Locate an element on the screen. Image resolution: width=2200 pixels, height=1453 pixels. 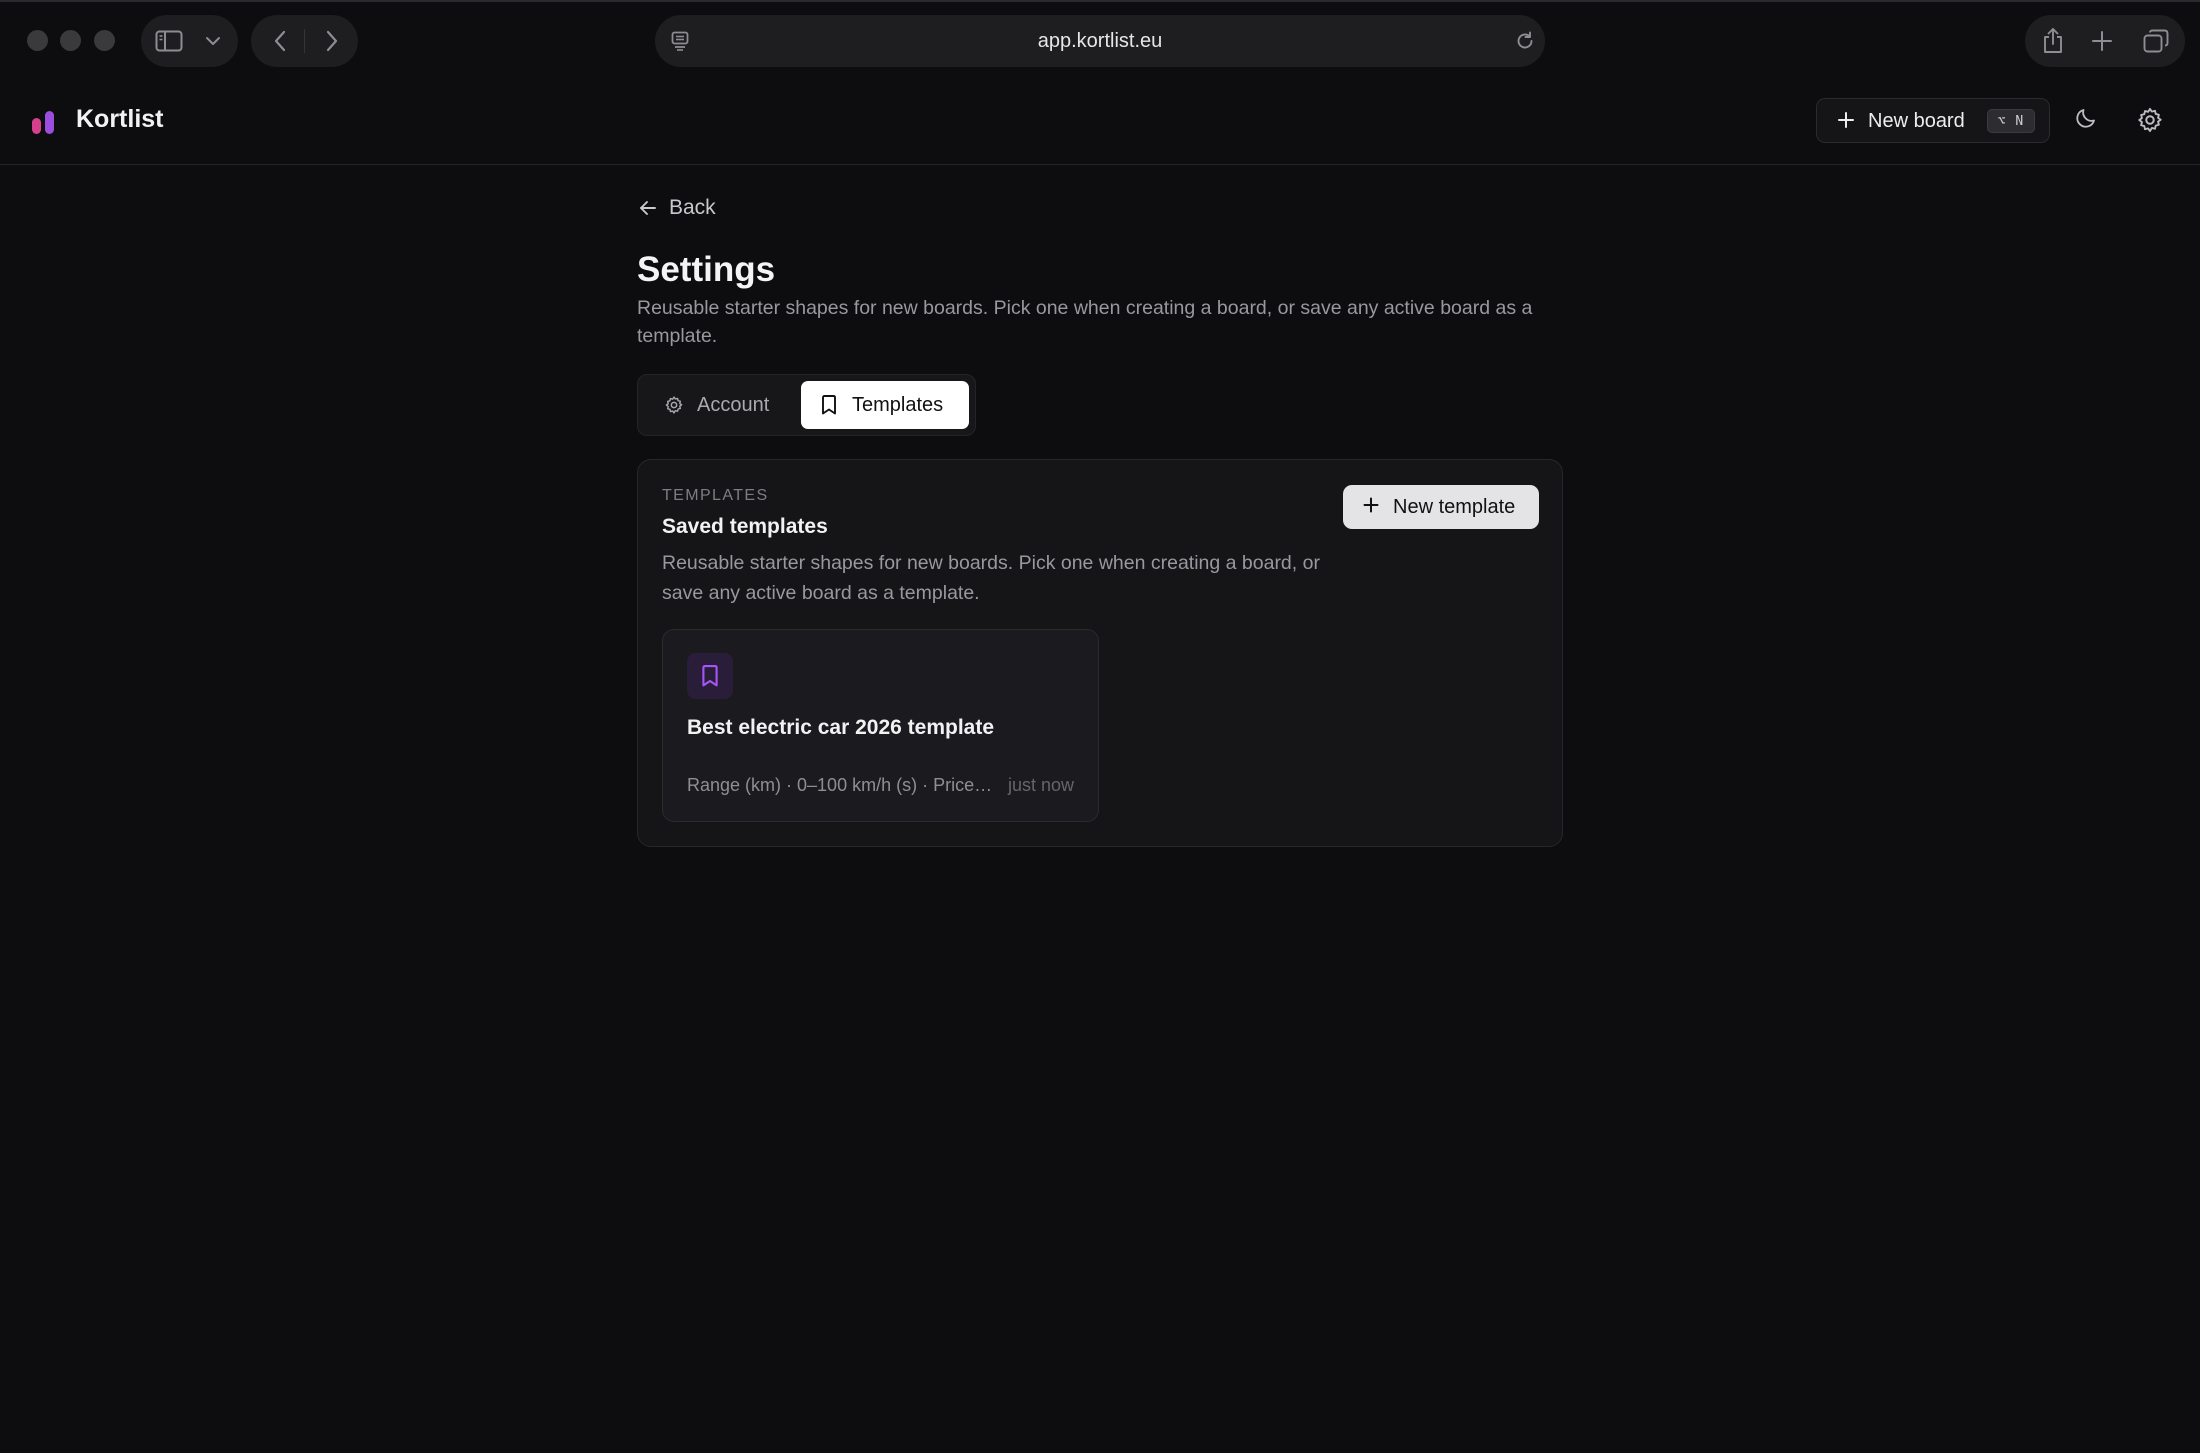
new-tab-icon is located at coordinates (2102, 41).